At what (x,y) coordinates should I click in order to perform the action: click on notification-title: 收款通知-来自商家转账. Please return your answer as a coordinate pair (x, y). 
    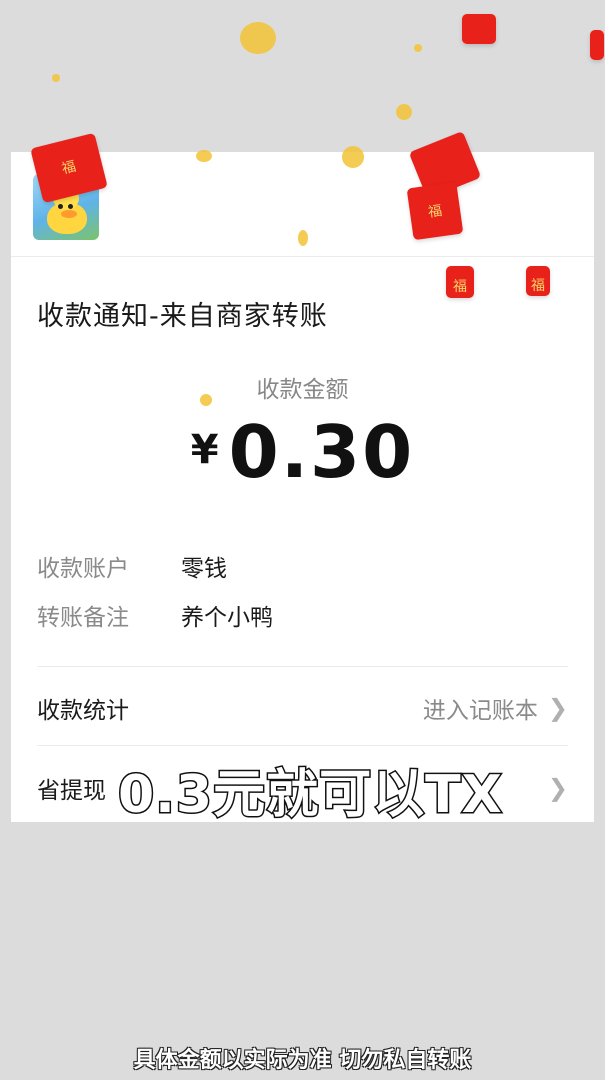
    Looking at the image, I should click on (182, 316).